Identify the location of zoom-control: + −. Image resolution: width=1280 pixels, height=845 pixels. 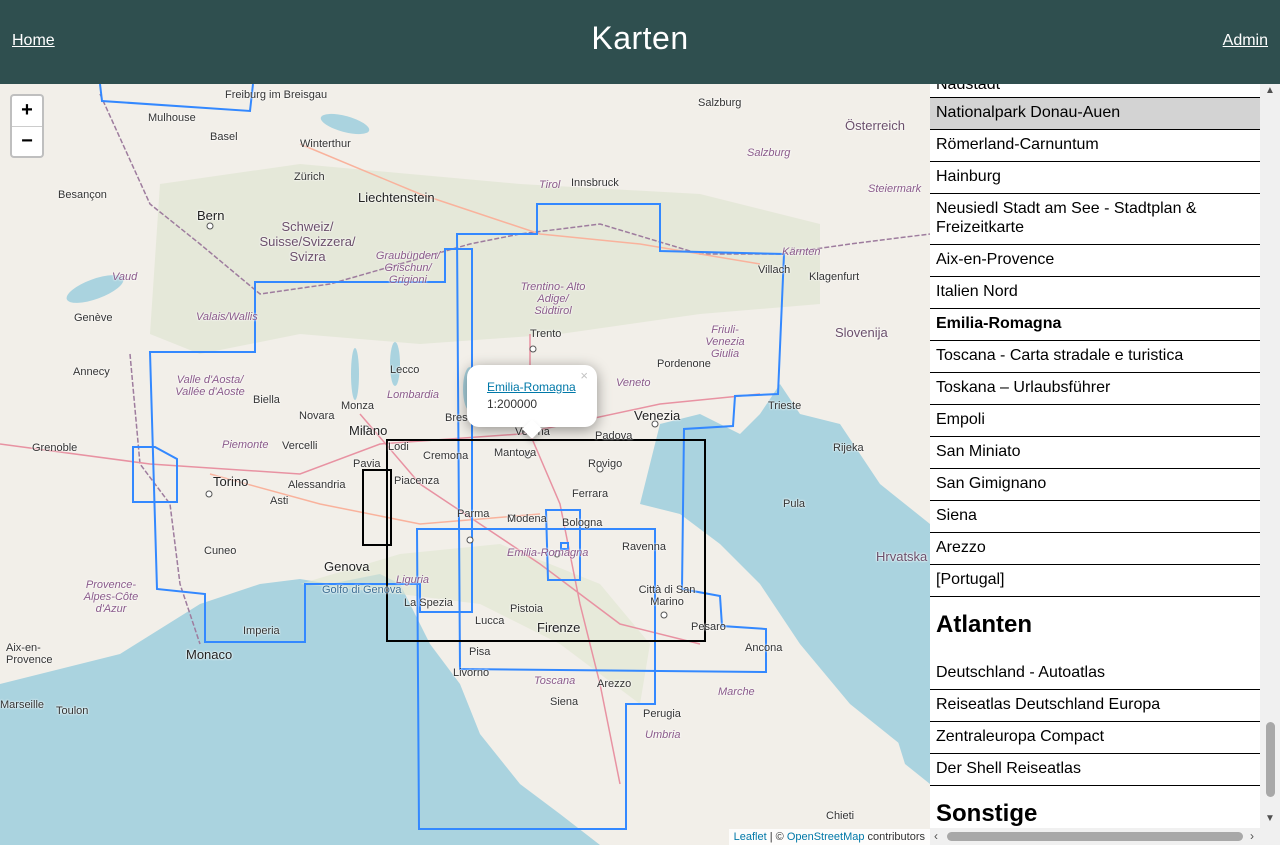
(27, 126).